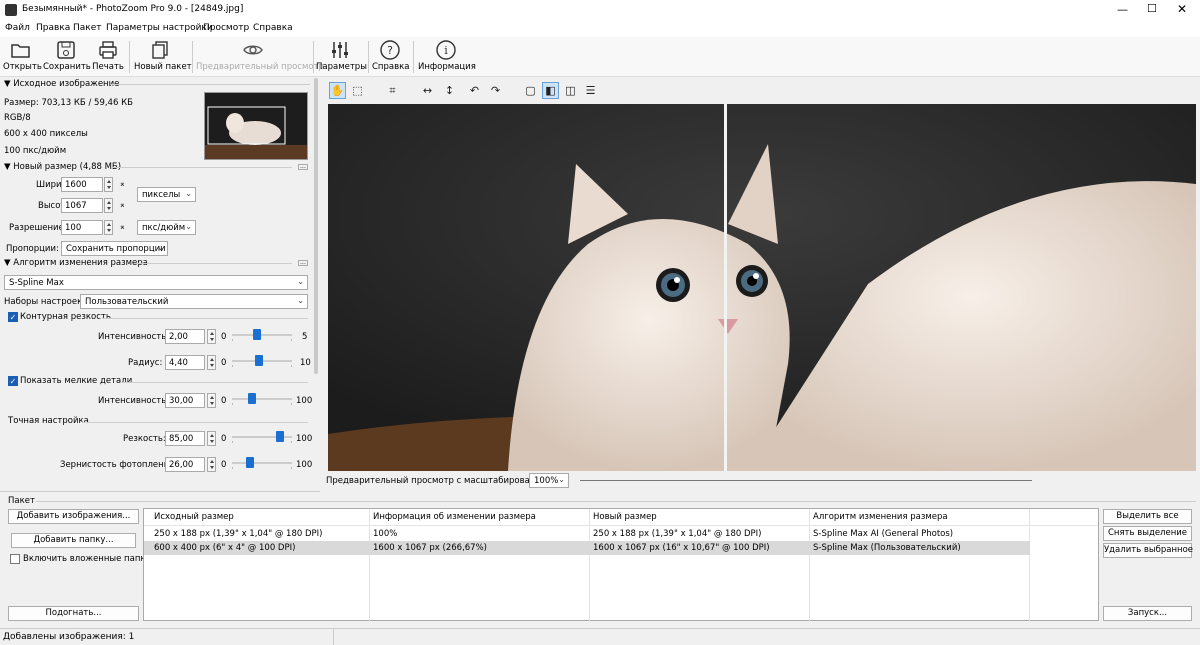 Image resolution: width=1200 pixels, height=645 pixels. Describe the element at coordinates (211, 400) in the screenshot. I see `fd-intensity-stepper` at that location.